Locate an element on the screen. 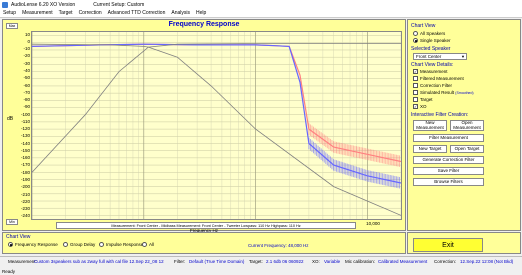 Image resolution: width=522 pixels, height=275 pixels. y-tick: -170 is located at coordinates (25, 165).